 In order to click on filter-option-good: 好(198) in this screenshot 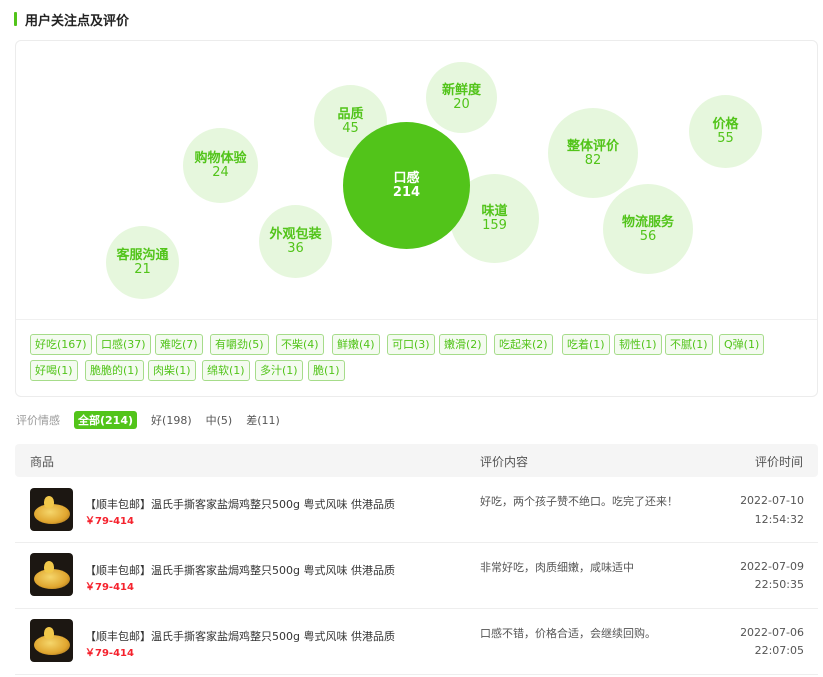, I will do `click(171, 420)`.